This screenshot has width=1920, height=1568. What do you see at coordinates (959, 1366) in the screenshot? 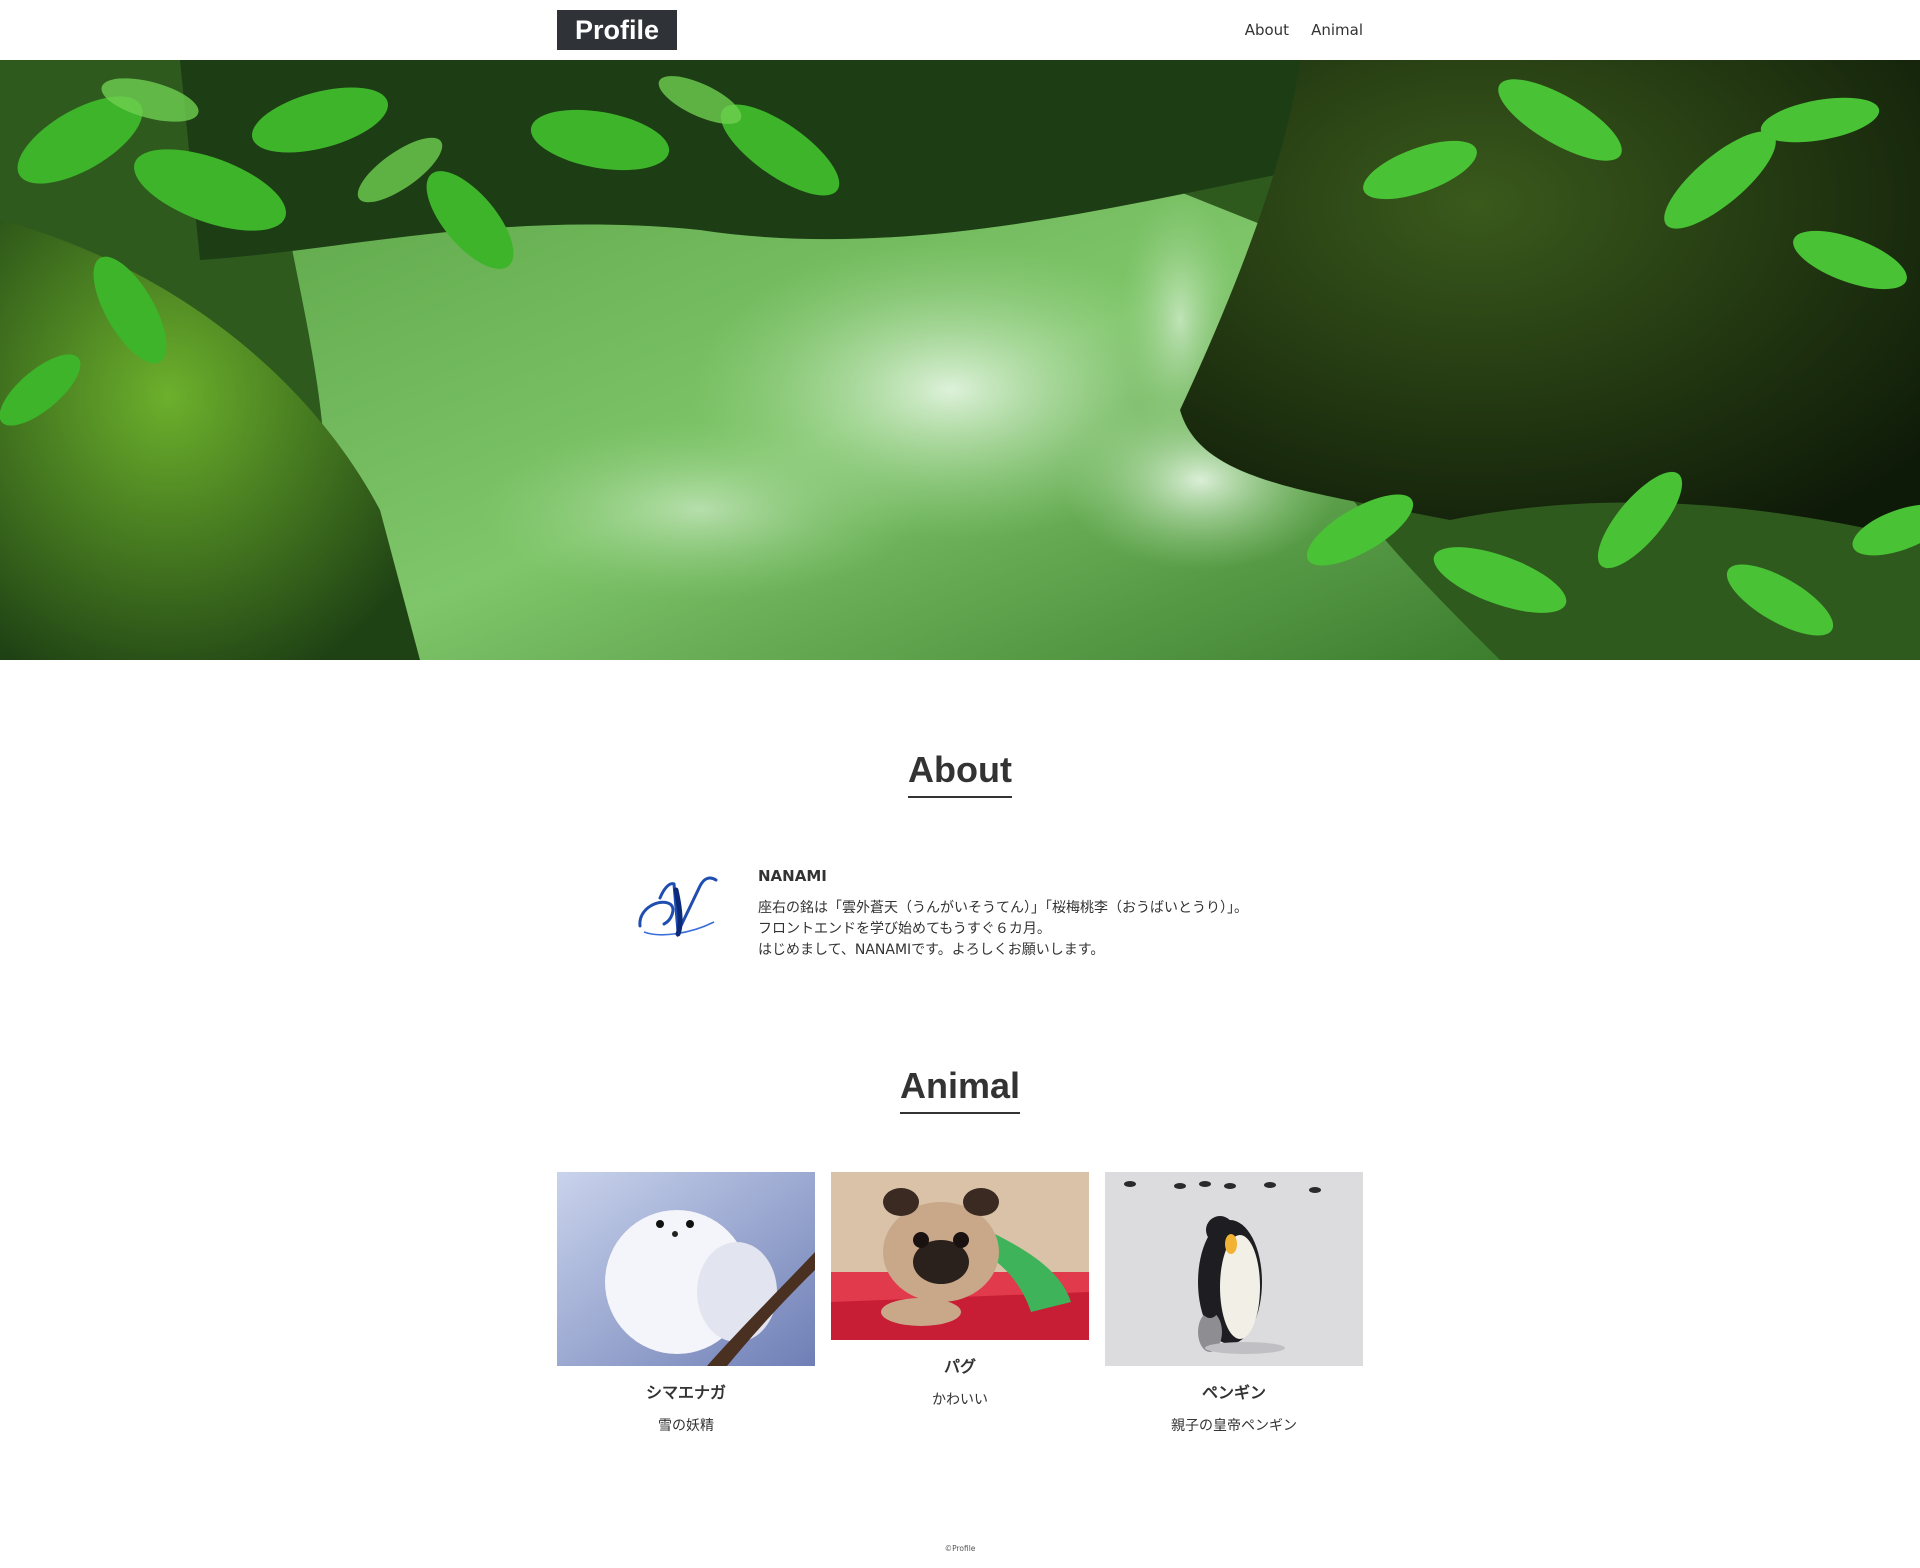
I see `animal-card-name: パグ` at bounding box center [959, 1366].